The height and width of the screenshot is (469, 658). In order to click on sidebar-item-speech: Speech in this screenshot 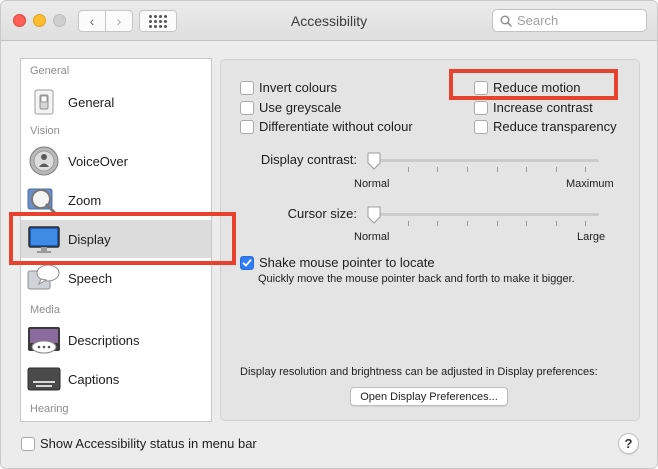, I will do `click(116, 278)`.